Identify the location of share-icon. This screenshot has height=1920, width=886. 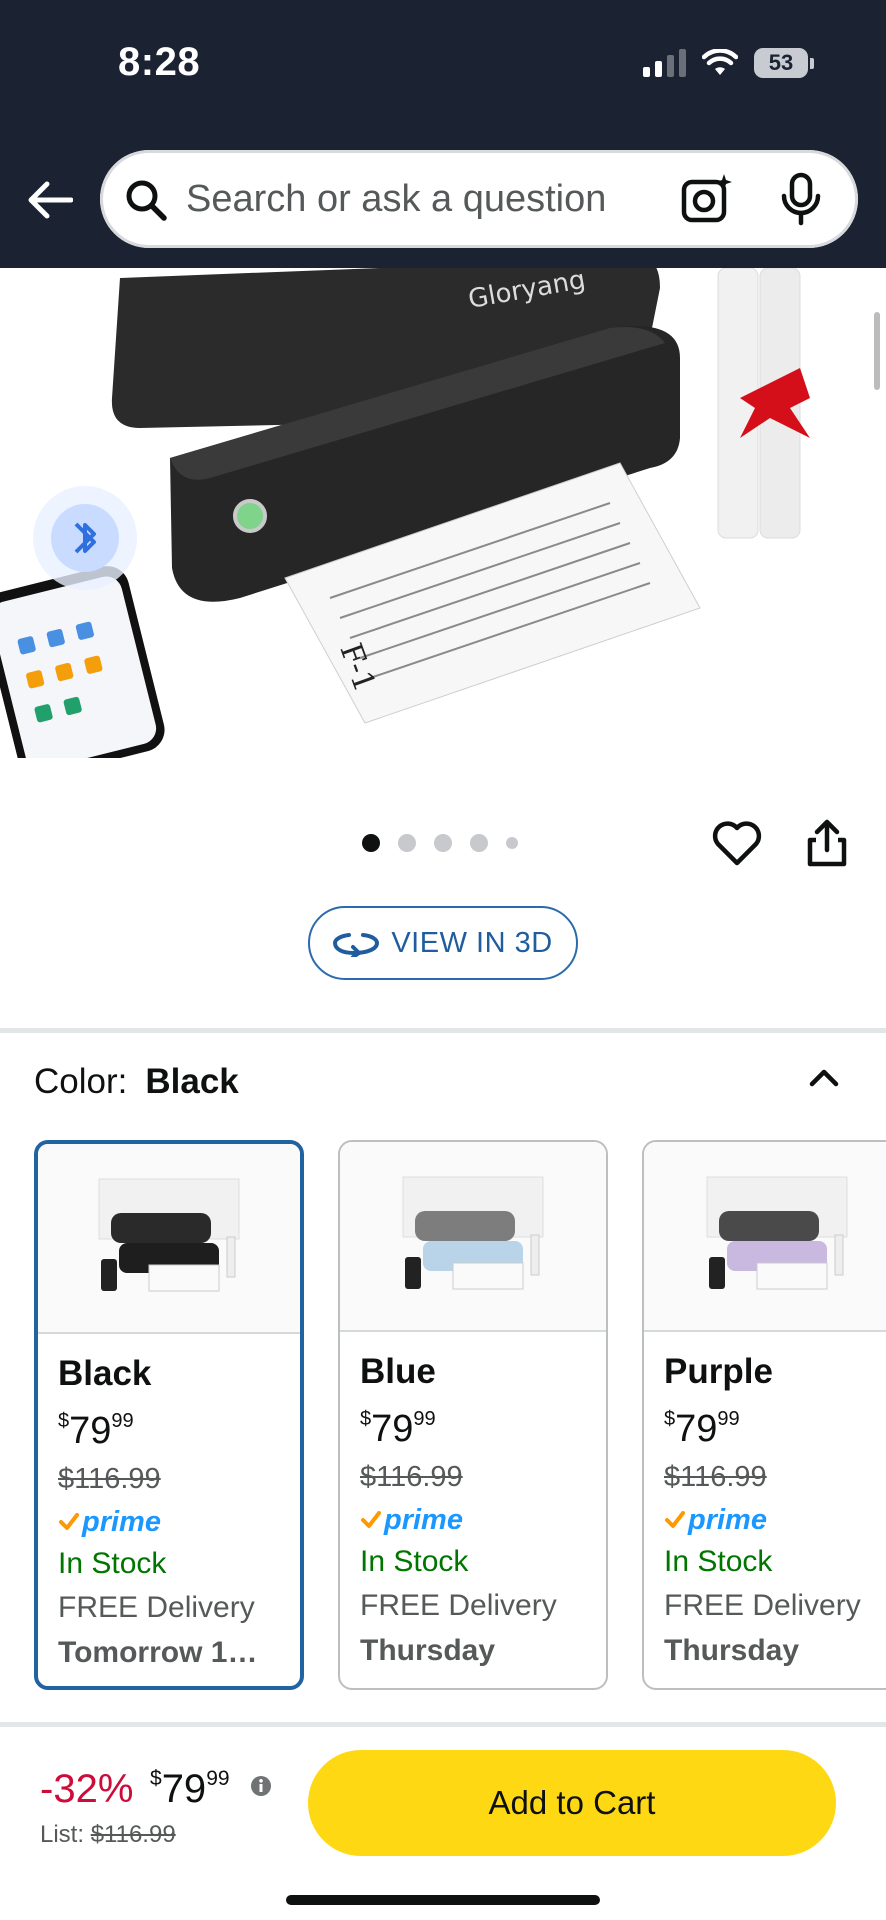
(827, 843).